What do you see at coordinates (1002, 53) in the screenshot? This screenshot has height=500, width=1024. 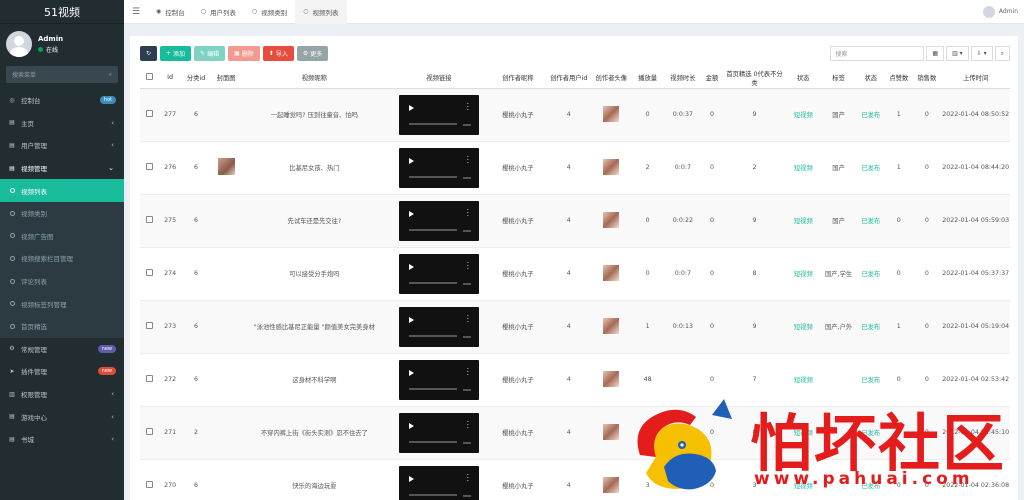 I see `search-button: ⌕` at bounding box center [1002, 53].